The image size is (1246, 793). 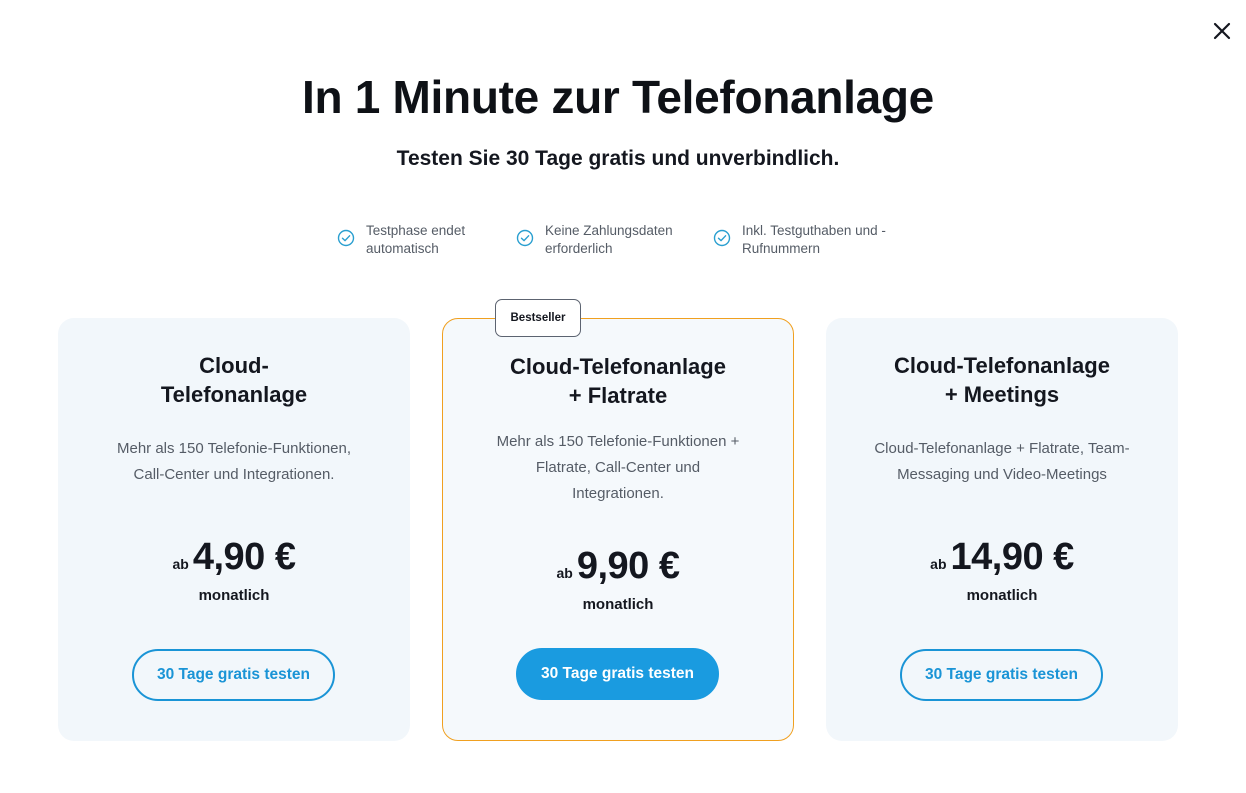 What do you see at coordinates (1002, 474) in the screenshot?
I see `plan-description-line: Messaging und Video-Meetings` at bounding box center [1002, 474].